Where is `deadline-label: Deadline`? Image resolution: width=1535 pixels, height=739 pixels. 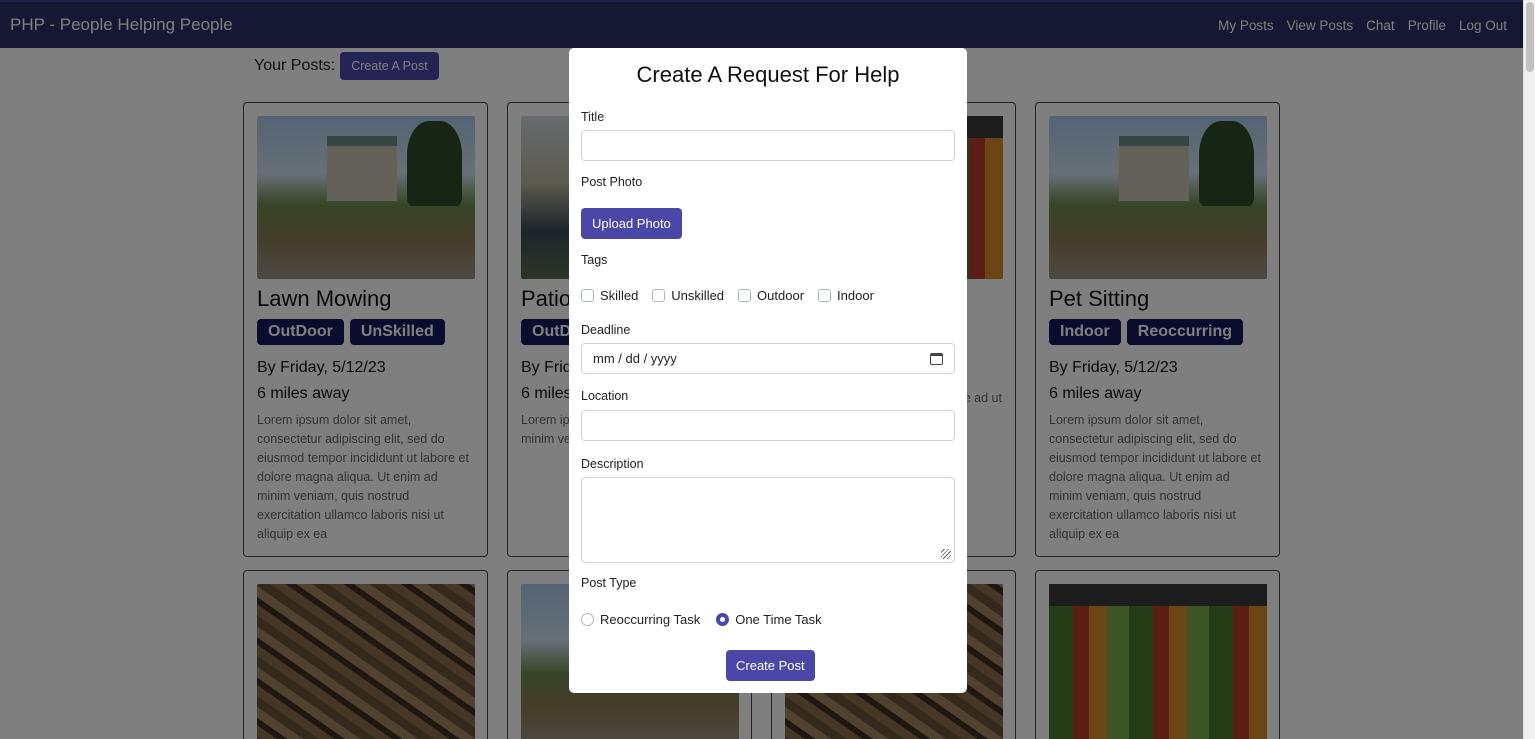
deadline-label: Deadline is located at coordinates (606, 330).